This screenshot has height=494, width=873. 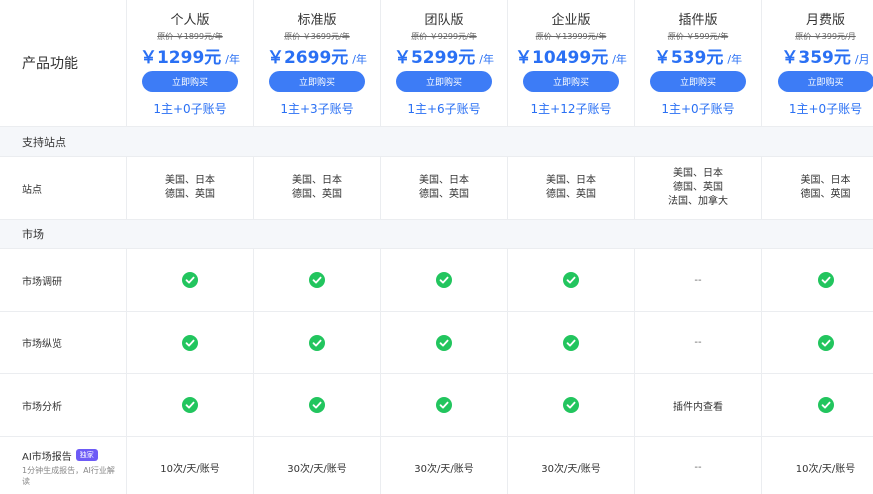 I want to click on site-cell: 美国、日本德国、英国, so click(x=817, y=188).